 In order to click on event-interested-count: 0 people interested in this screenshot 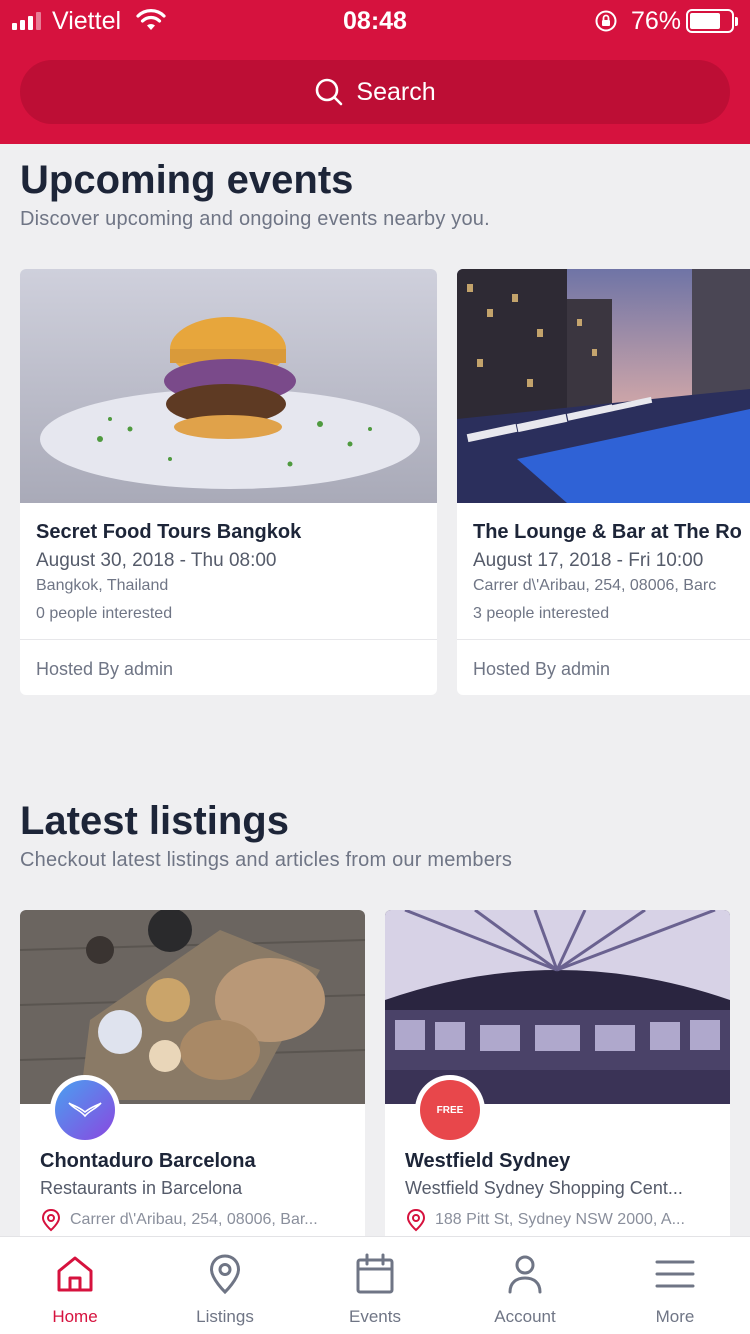, I will do `click(104, 613)`.